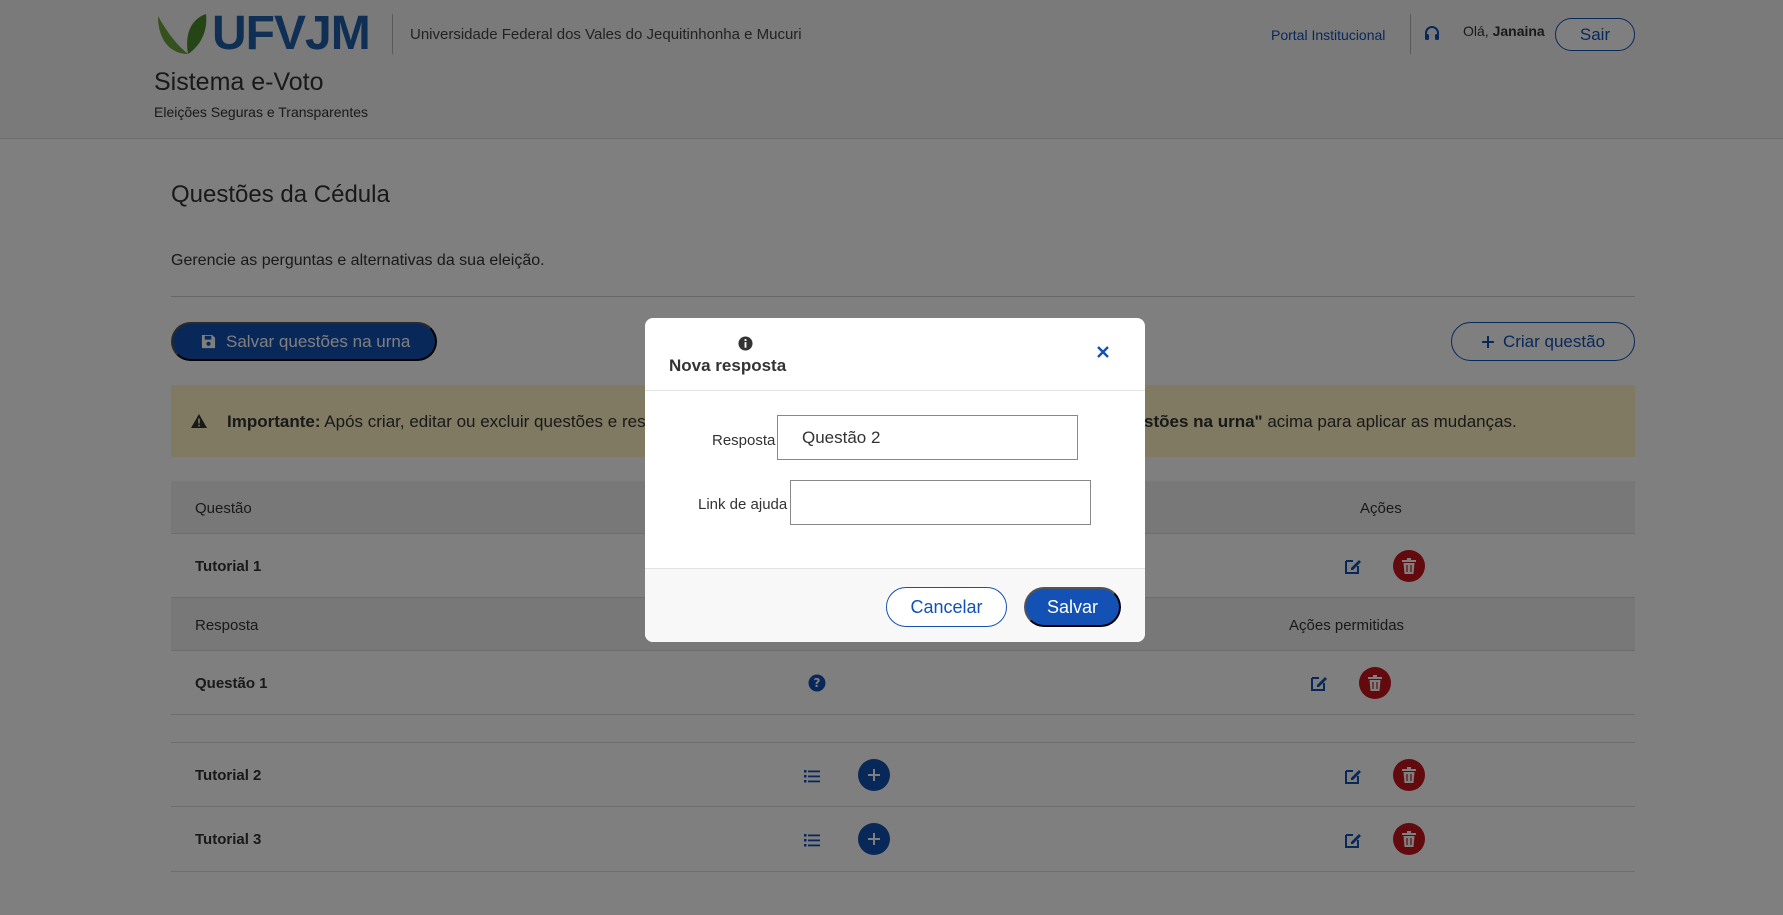 This screenshot has width=1783, height=915. I want to click on help-link-field-label: Link de ajuda, so click(743, 504).